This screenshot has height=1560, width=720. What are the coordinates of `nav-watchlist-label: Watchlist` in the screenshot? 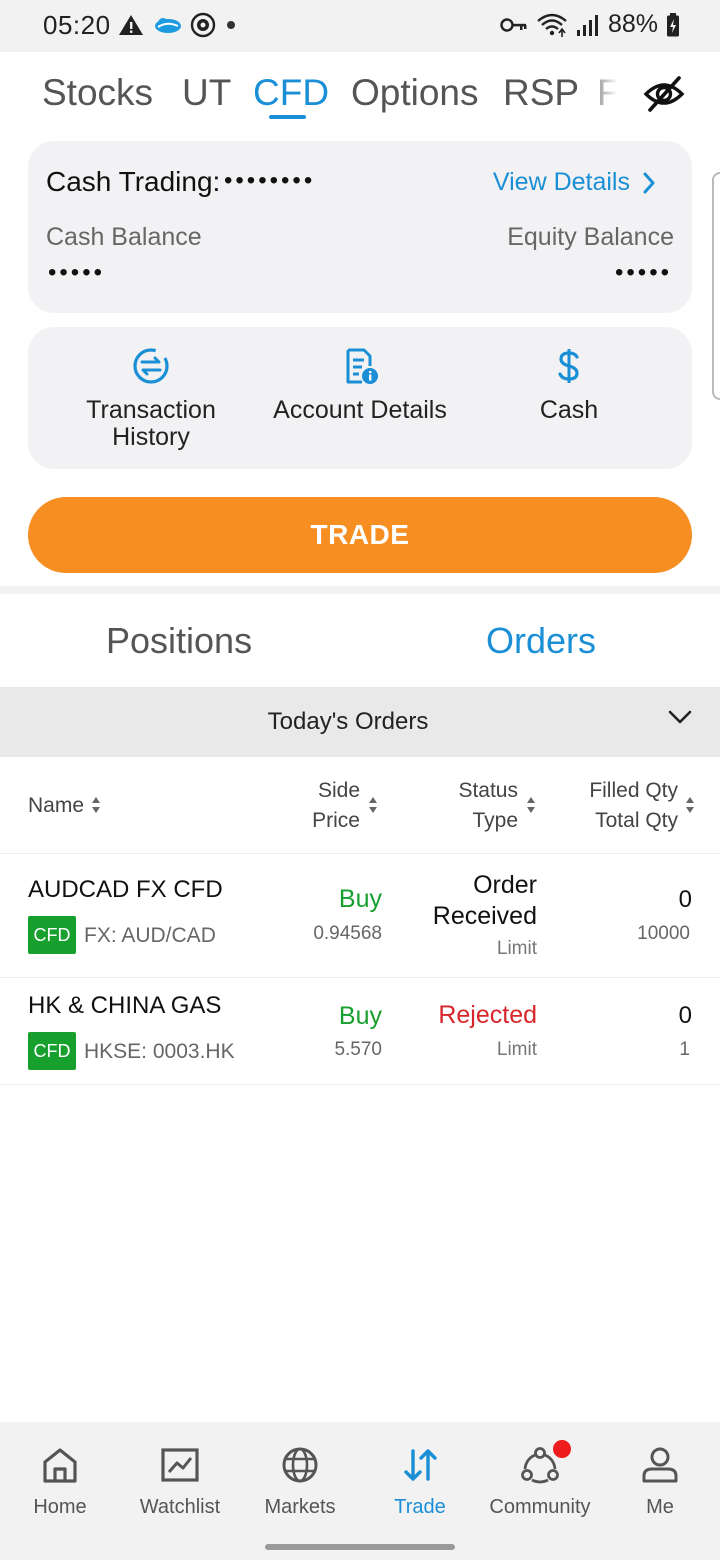 It's located at (180, 1507).